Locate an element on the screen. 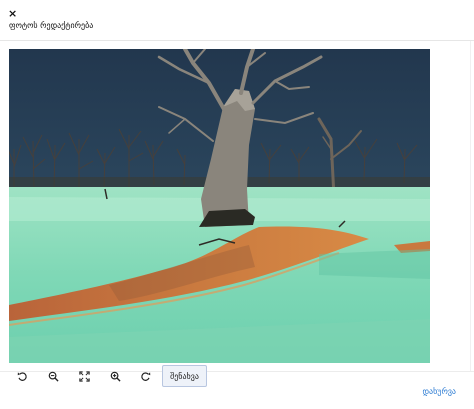 Image resolution: width=474 pixels, height=409 pixels. rotate-left-icon is located at coordinates (22, 376).